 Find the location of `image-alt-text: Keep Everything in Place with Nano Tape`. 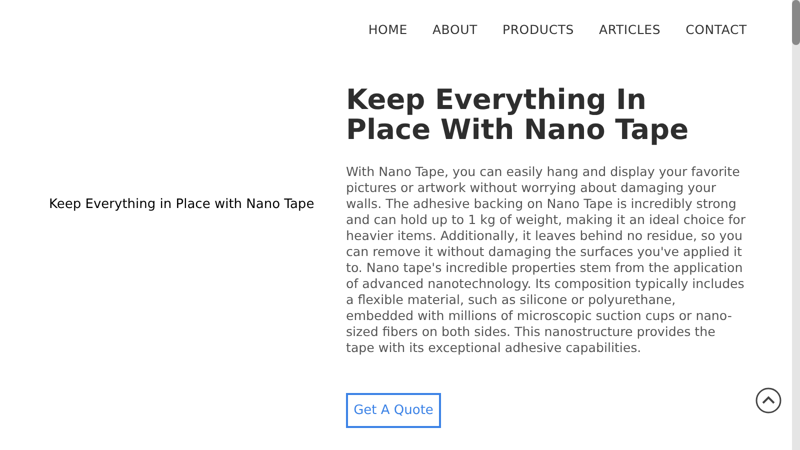

image-alt-text: Keep Everything in Place with Nano Tape is located at coordinates (181, 205).